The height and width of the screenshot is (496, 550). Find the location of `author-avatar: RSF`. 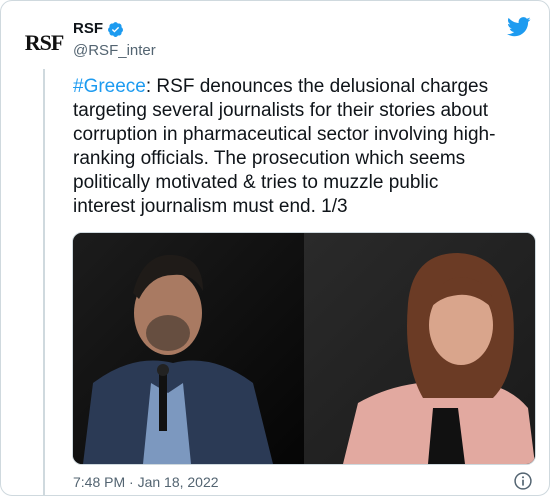

author-avatar: RSF is located at coordinates (44, 42).